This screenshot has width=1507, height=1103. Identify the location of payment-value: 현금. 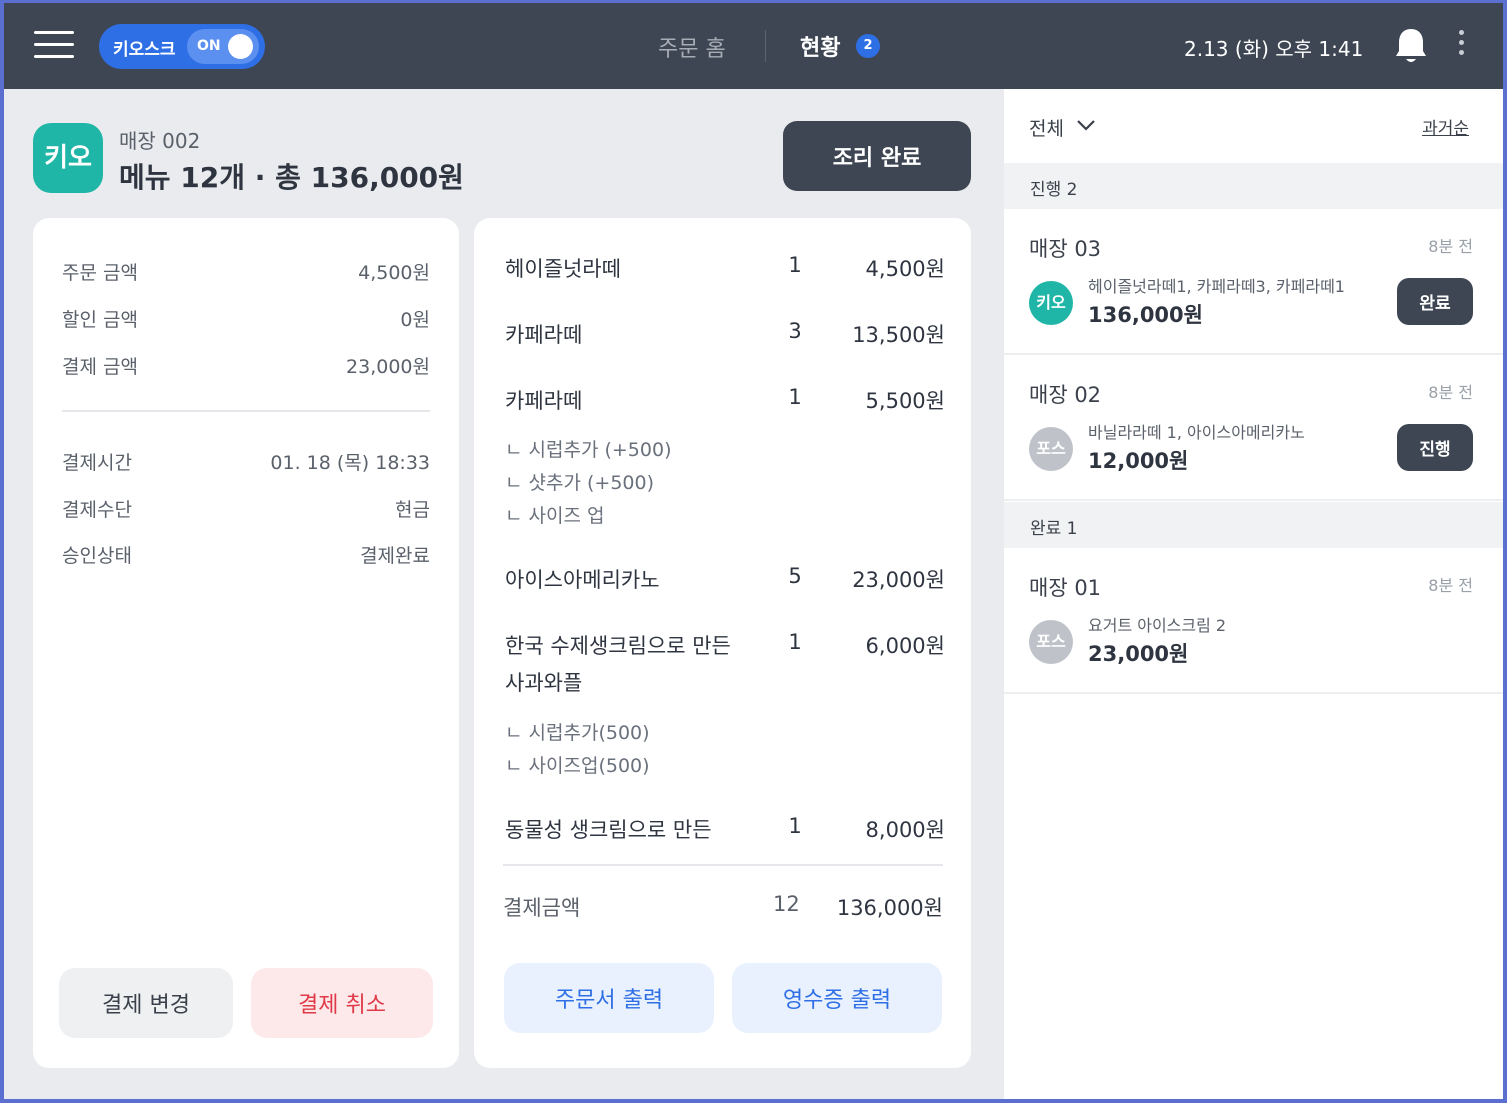
(412, 510).